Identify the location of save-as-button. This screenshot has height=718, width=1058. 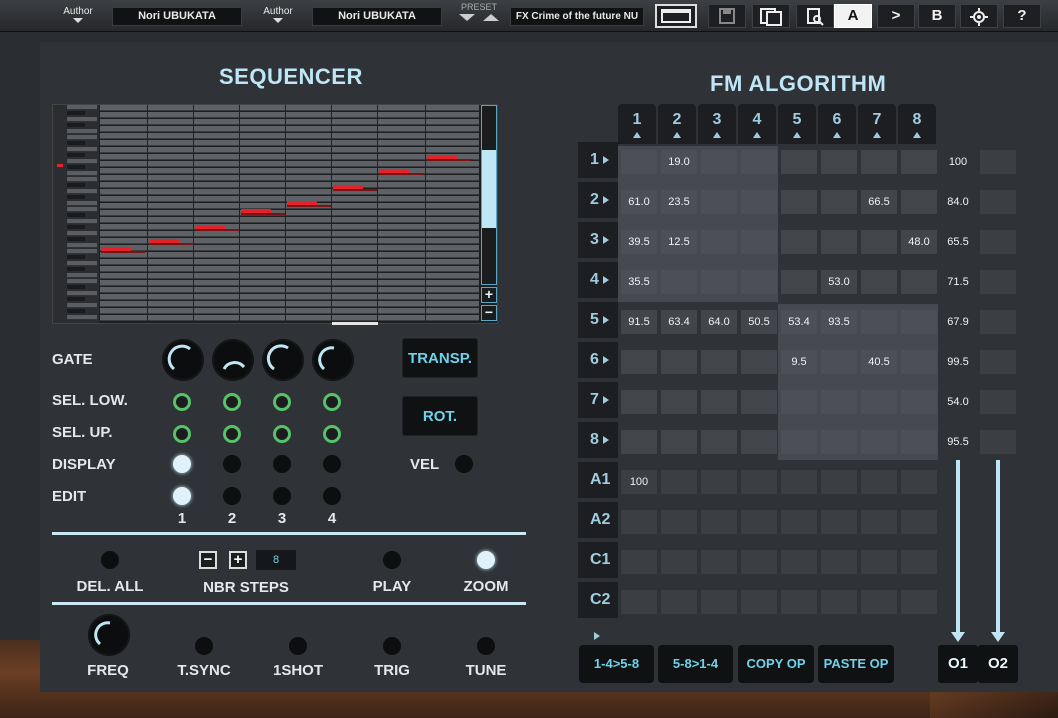
(771, 16).